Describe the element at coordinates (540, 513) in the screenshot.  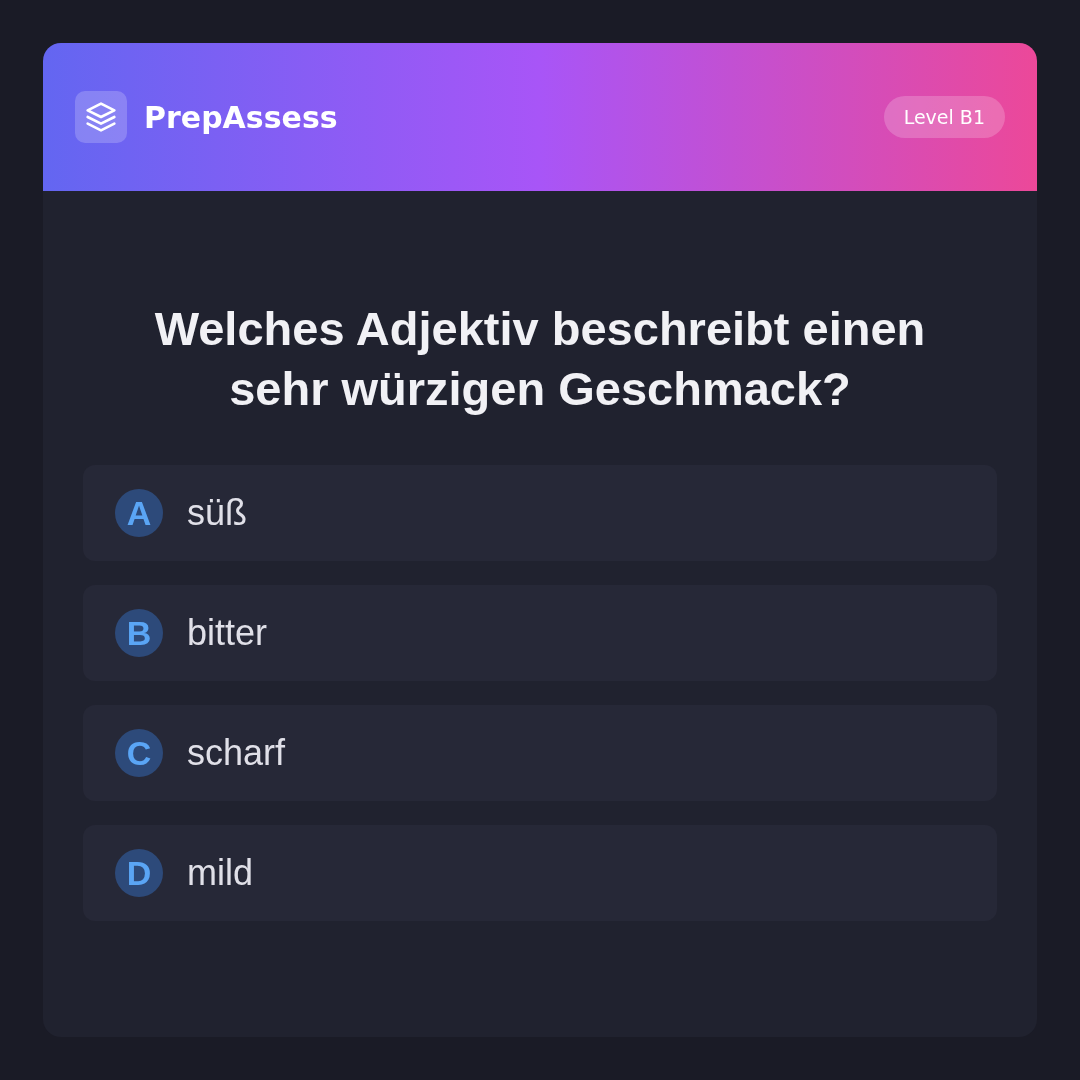
I see `answer-option: A süß` at that location.